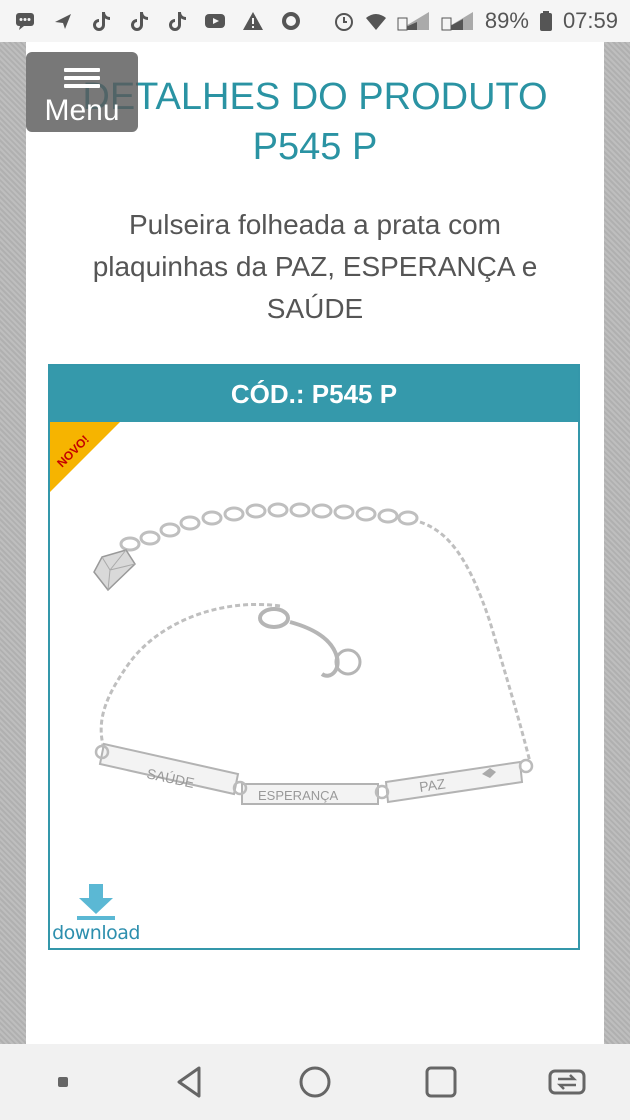 The width and height of the screenshot is (630, 1120). I want to click on signal-2-icon, so click(458, 21).